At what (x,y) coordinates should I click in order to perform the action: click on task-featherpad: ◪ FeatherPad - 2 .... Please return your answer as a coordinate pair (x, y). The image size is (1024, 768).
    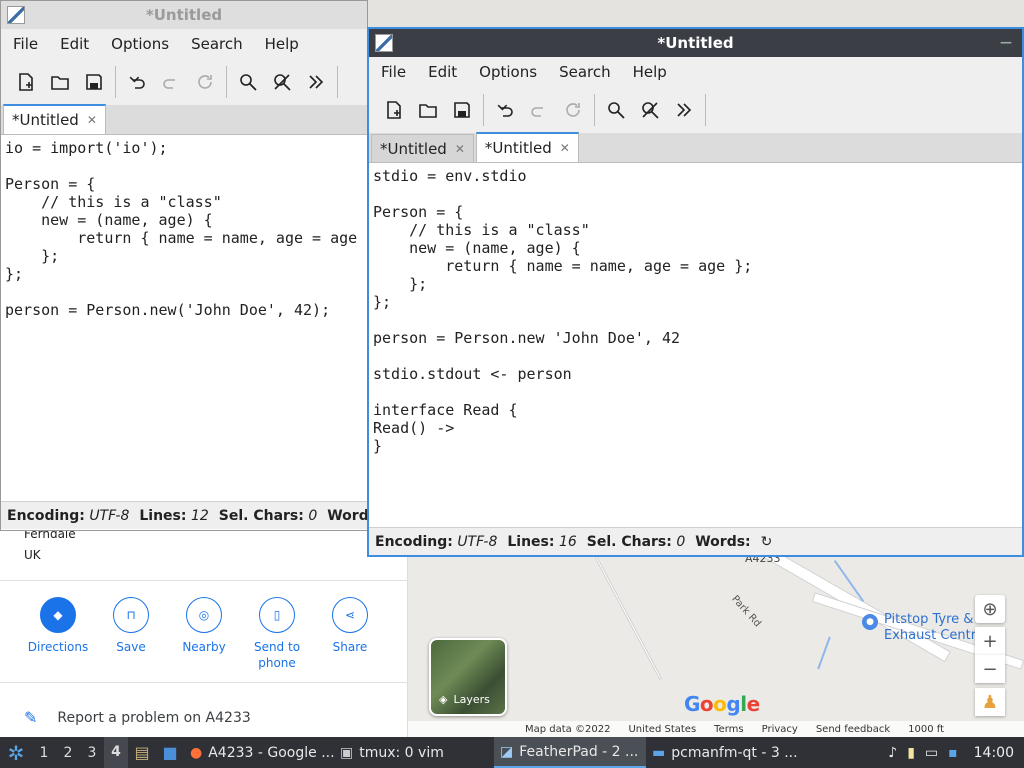
    Looking at the image, I should click on (570, 752).